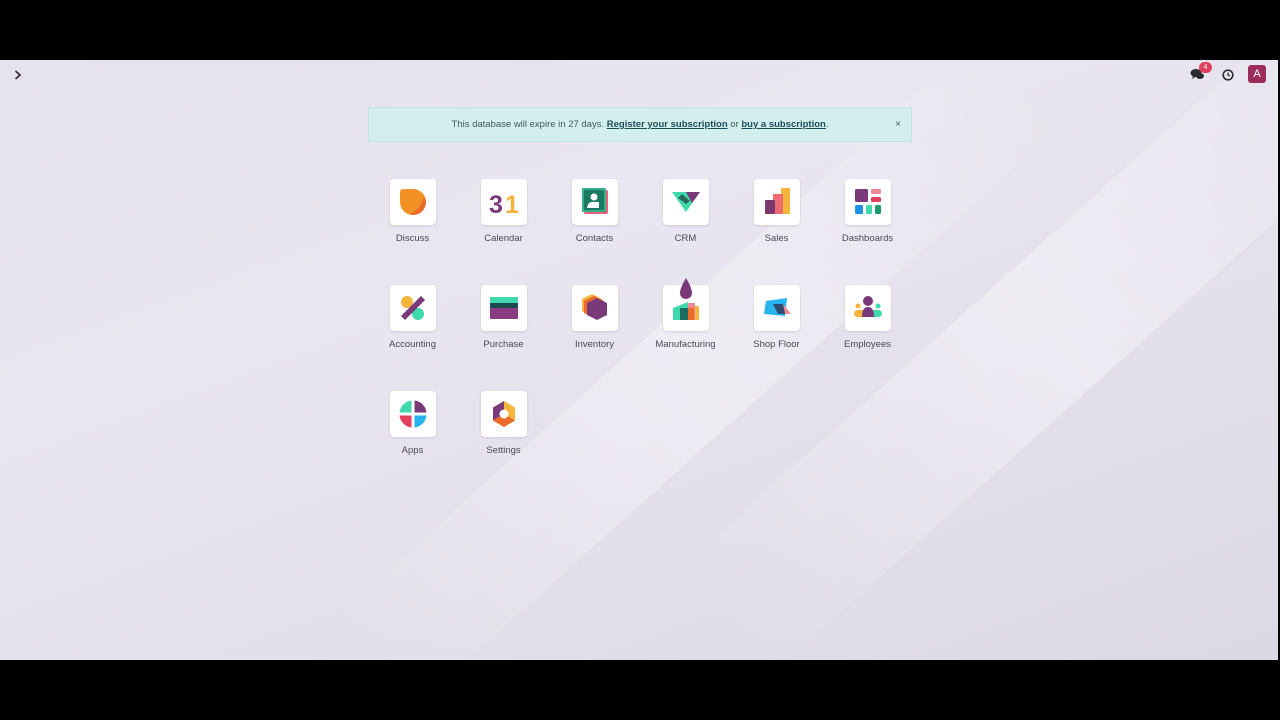  I want to click on app-label: Inventory, so click(594, 344).